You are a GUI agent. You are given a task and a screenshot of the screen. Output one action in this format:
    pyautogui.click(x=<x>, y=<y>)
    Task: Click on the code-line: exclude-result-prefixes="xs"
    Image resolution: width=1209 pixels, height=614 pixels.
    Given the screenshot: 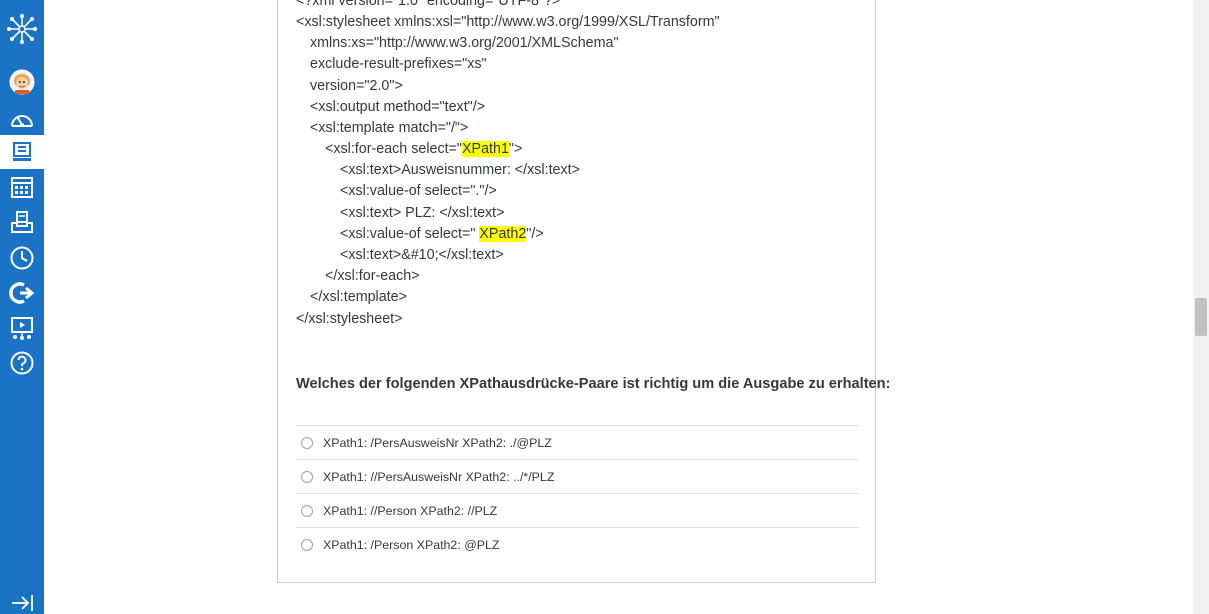 What is the action you would take?
    pyautogui.click(x=398, y=64)
    